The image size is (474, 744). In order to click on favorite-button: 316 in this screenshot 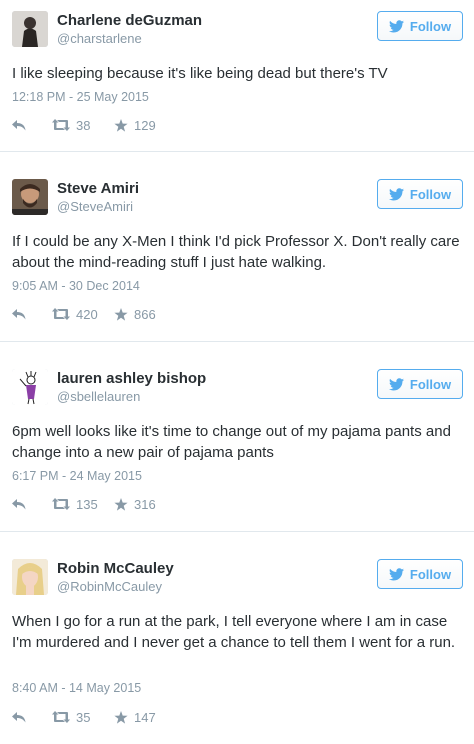, I will do `click(135, 504)`.